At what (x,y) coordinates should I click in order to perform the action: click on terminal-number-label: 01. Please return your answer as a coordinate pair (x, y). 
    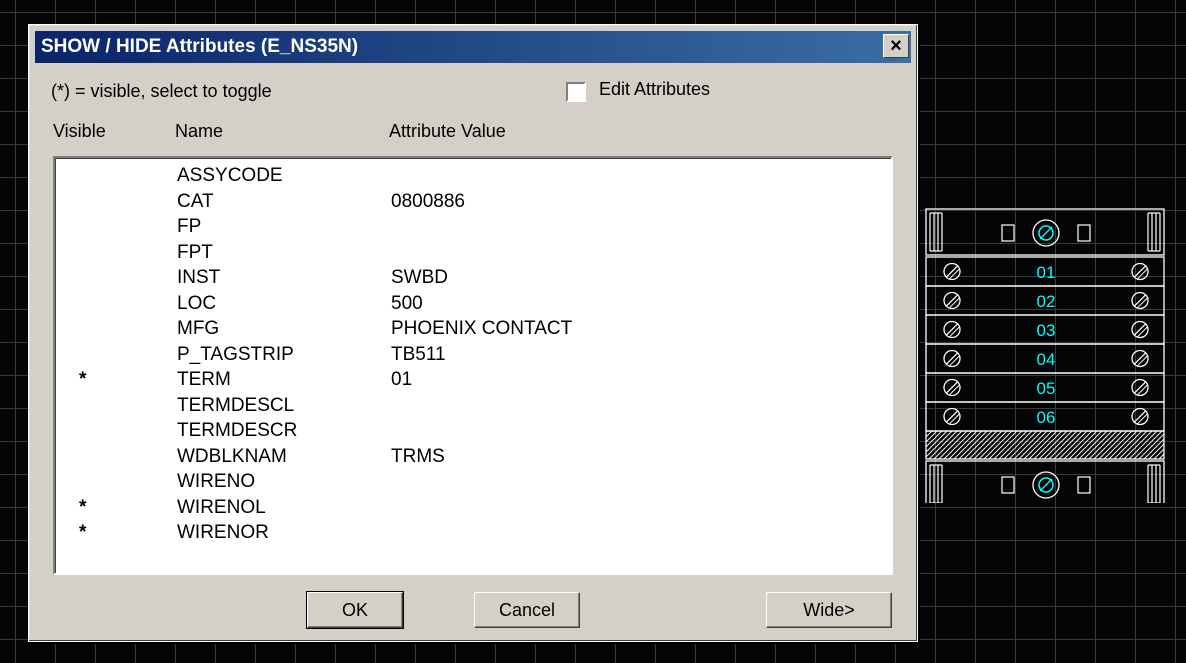
    Looking at the image, I should click on (1046, 272).